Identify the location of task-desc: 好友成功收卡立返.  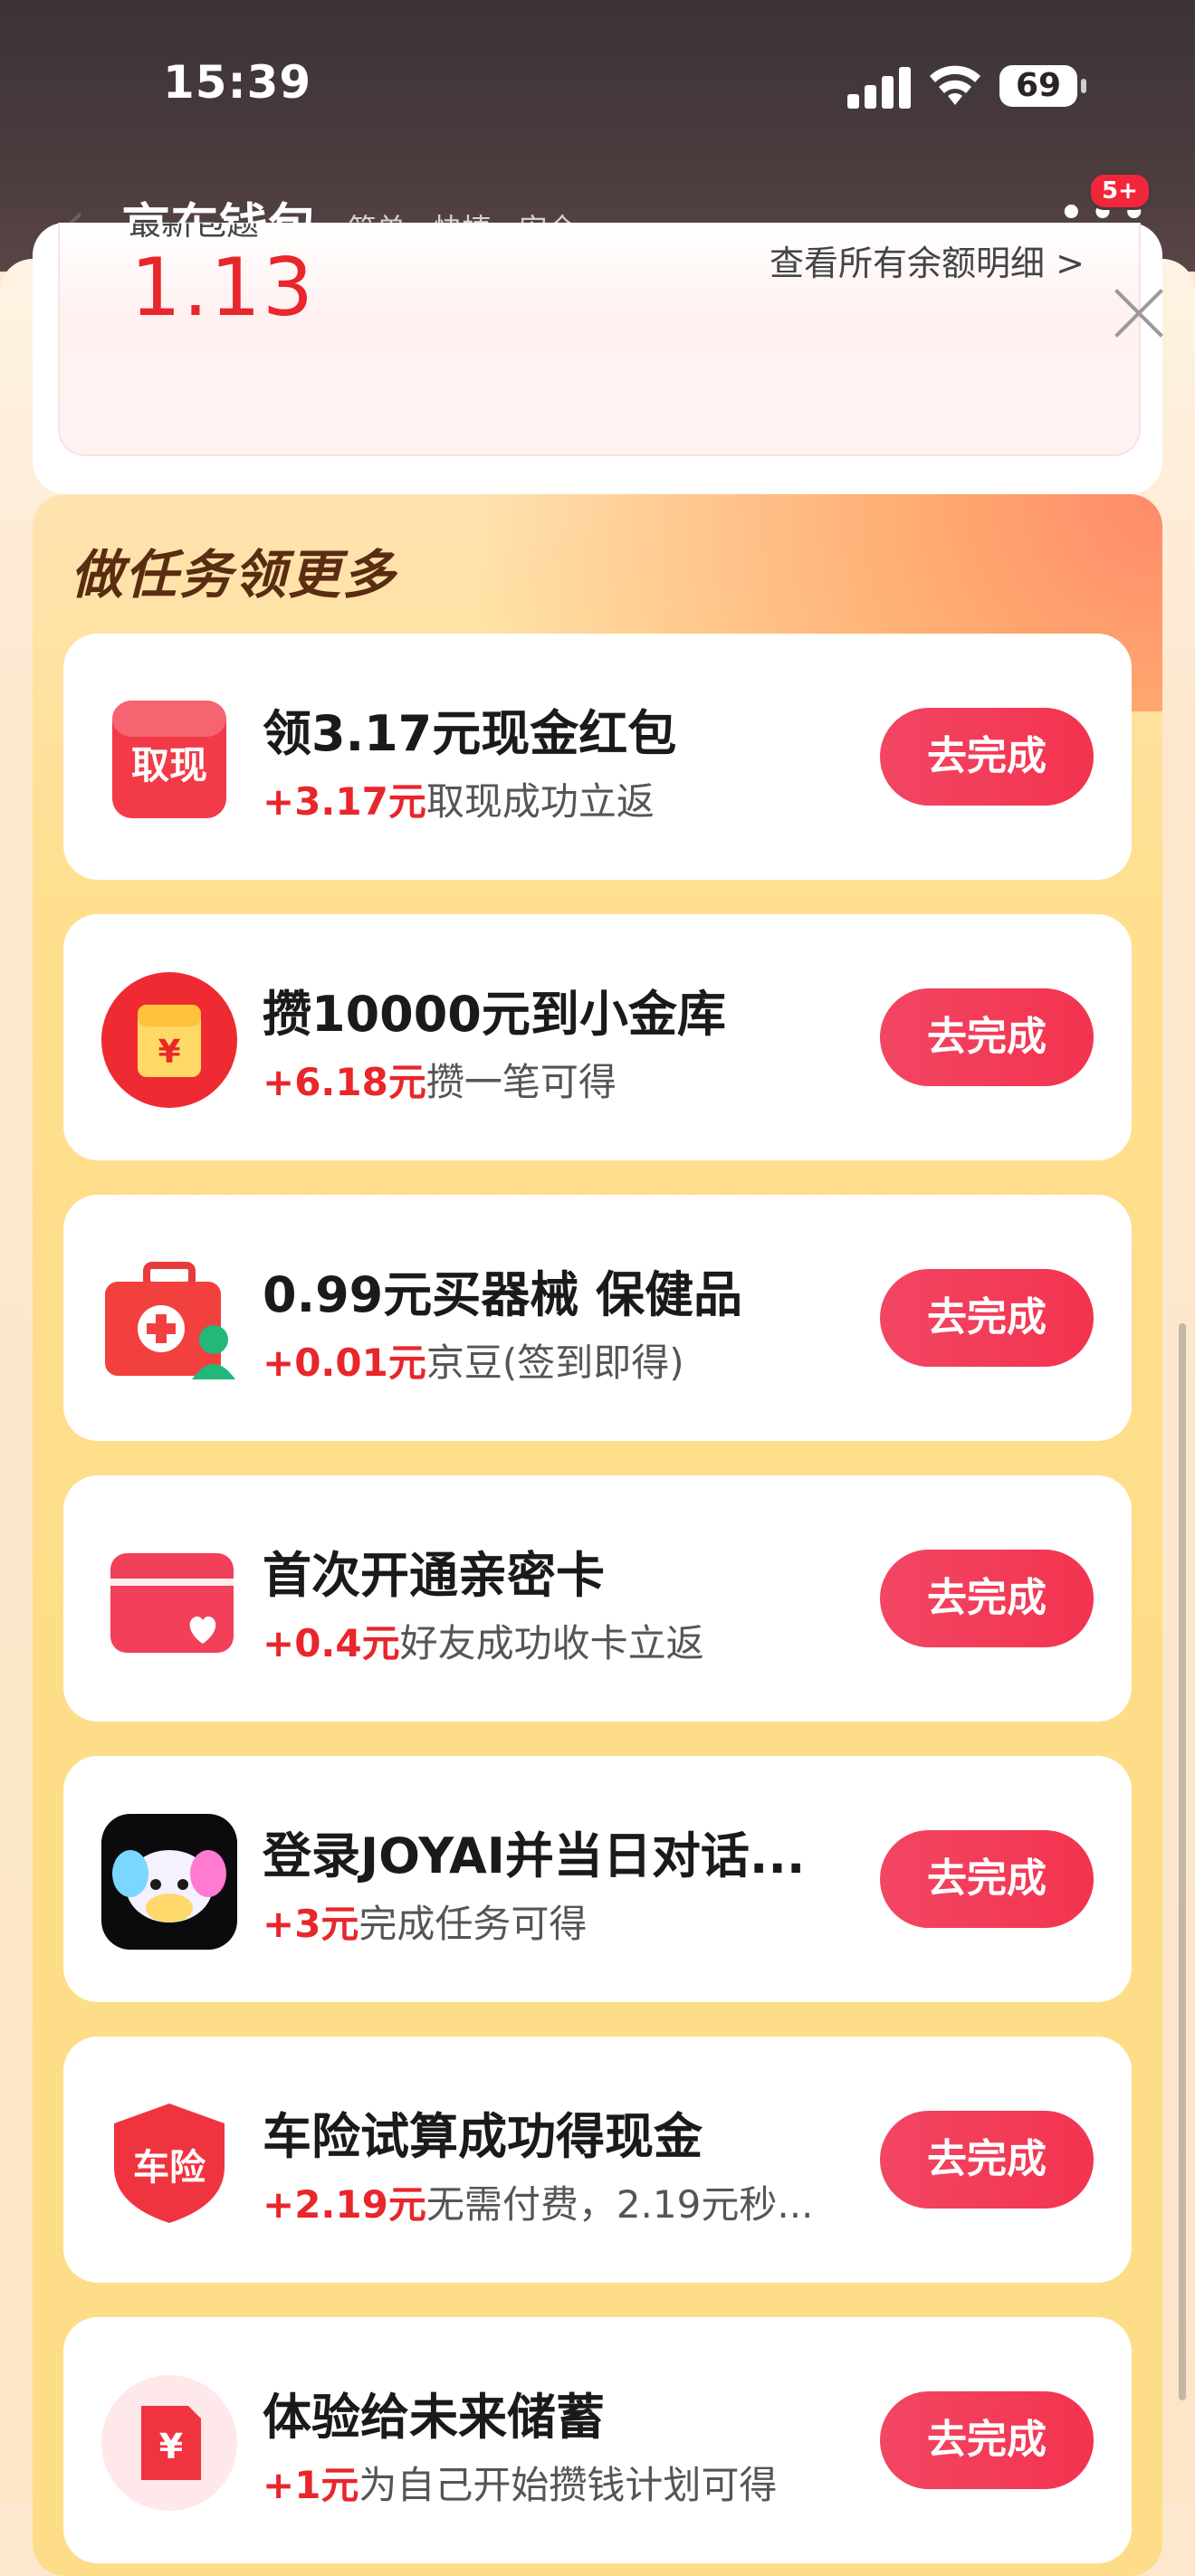
(551, 1643).